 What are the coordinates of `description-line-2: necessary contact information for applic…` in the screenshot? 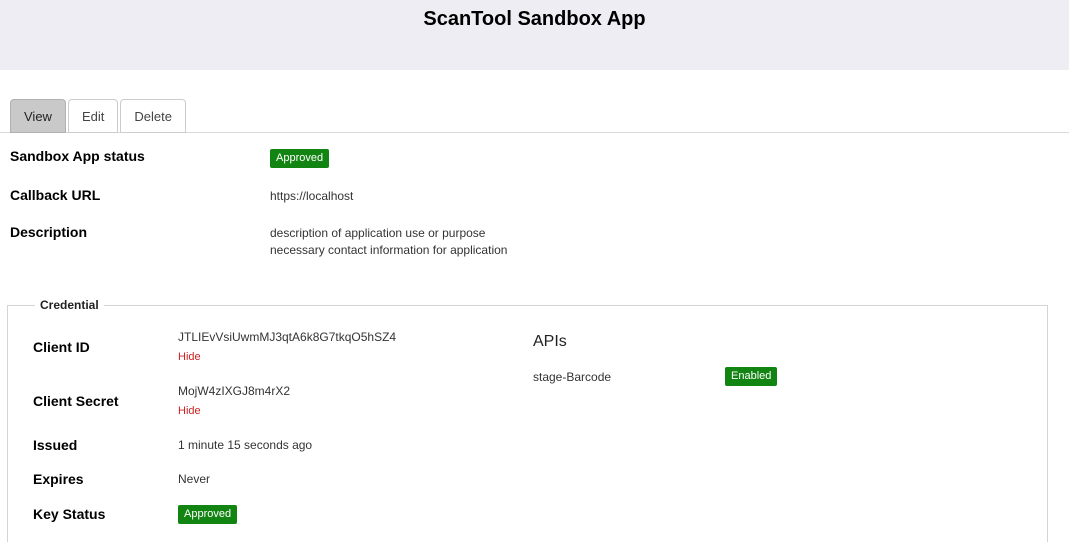 It's located at (389, 250).